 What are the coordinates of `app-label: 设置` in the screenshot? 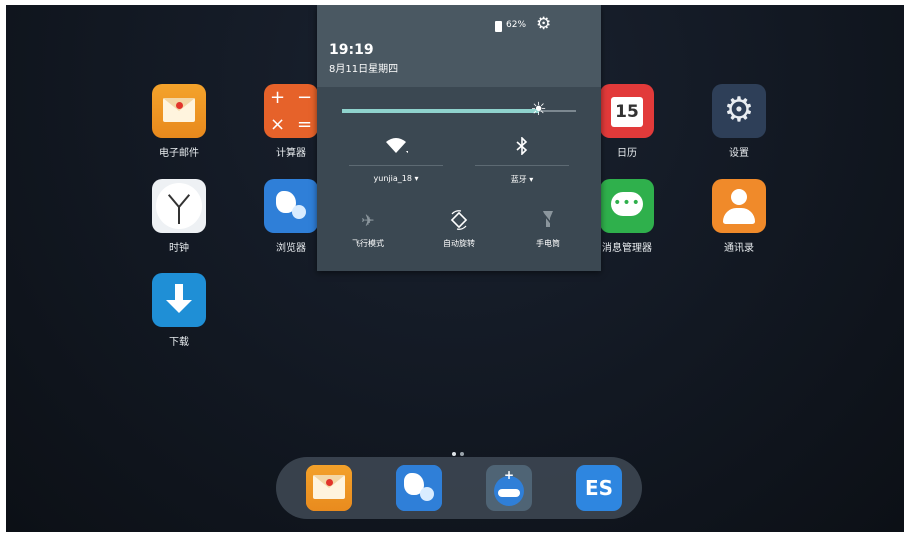 It's located at (739, 153).